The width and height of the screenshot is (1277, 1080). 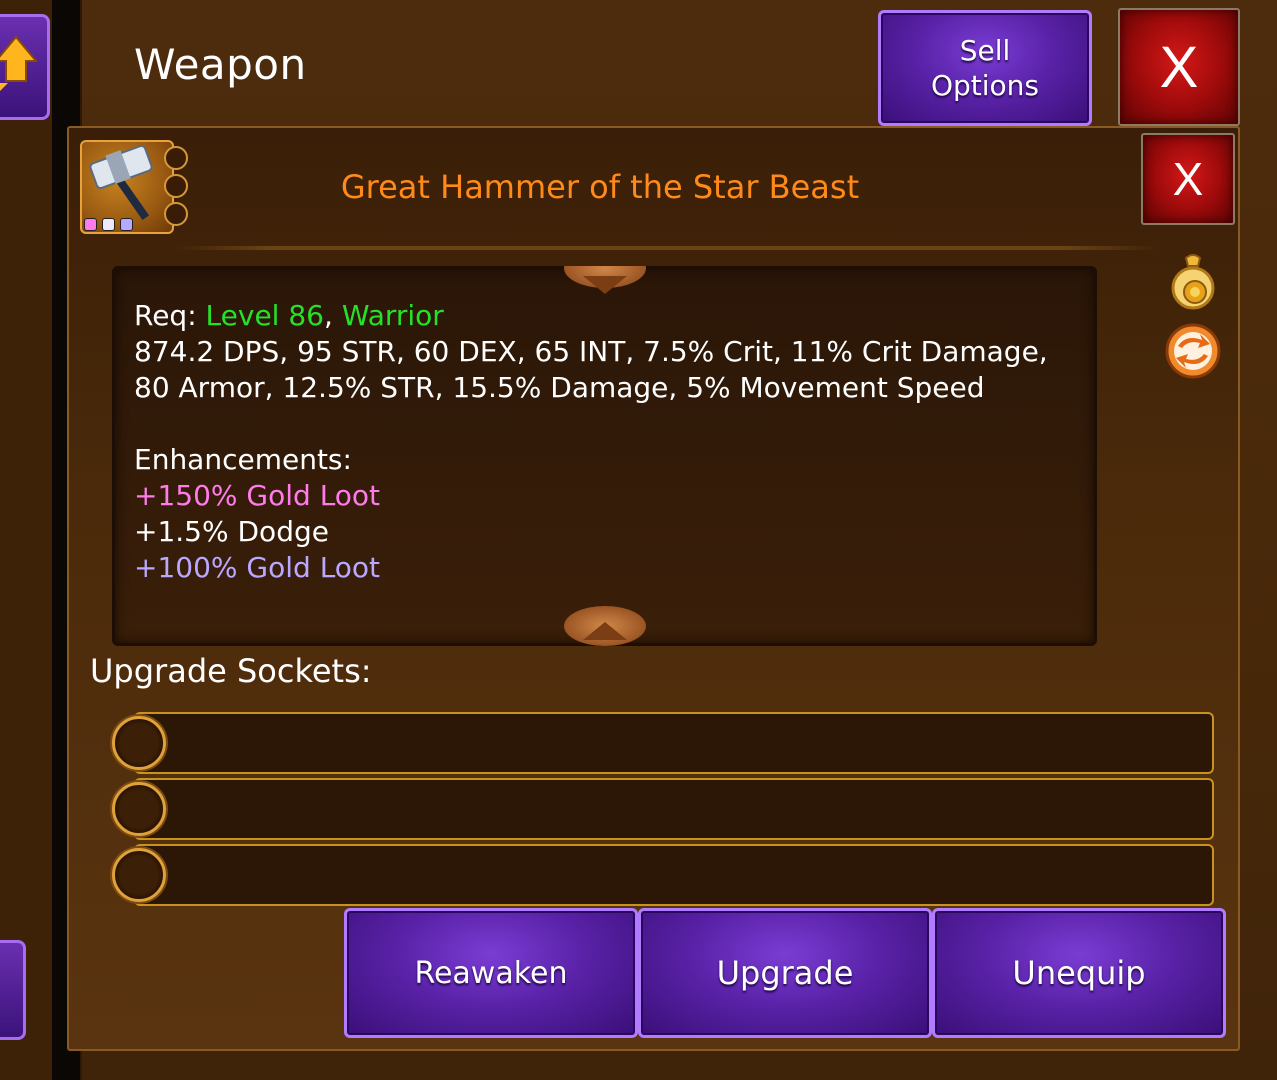 I want to click on unequip-button: Unequip, so click(x=1079, y=973).